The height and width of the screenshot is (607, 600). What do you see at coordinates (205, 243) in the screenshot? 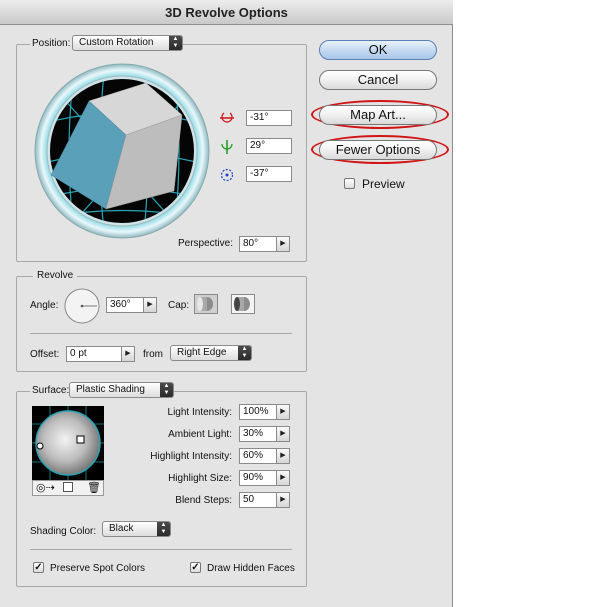
I see `perspective-label: Perspective:` at bounding box center [205, 243].